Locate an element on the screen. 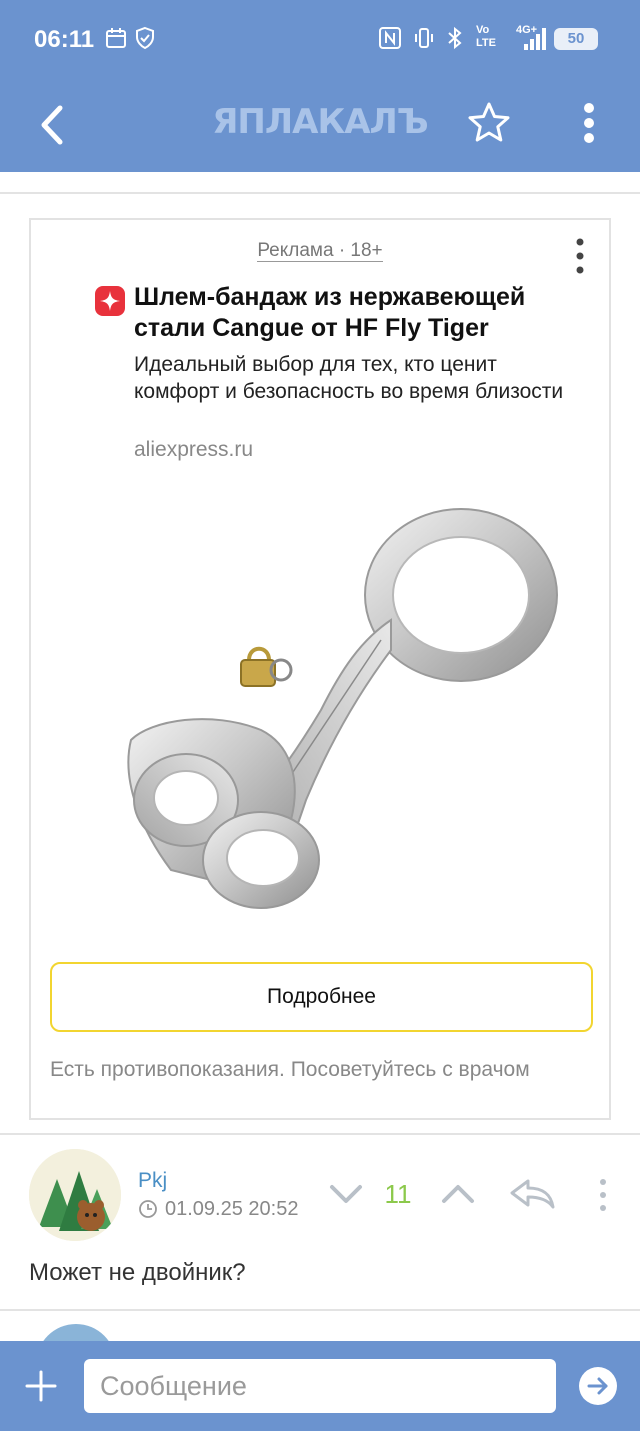 Image resolution: width=640 pixels, height=1431 pixels. nfc-icon is located at coordinates (390, 38).